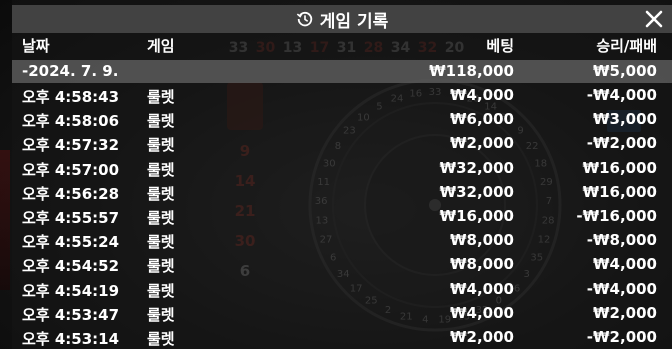  What do you see at coordinates (70, 71) in the screenshot?
I see `summary-date: -2024. 7. 9.` at bounding box center [70, 71].